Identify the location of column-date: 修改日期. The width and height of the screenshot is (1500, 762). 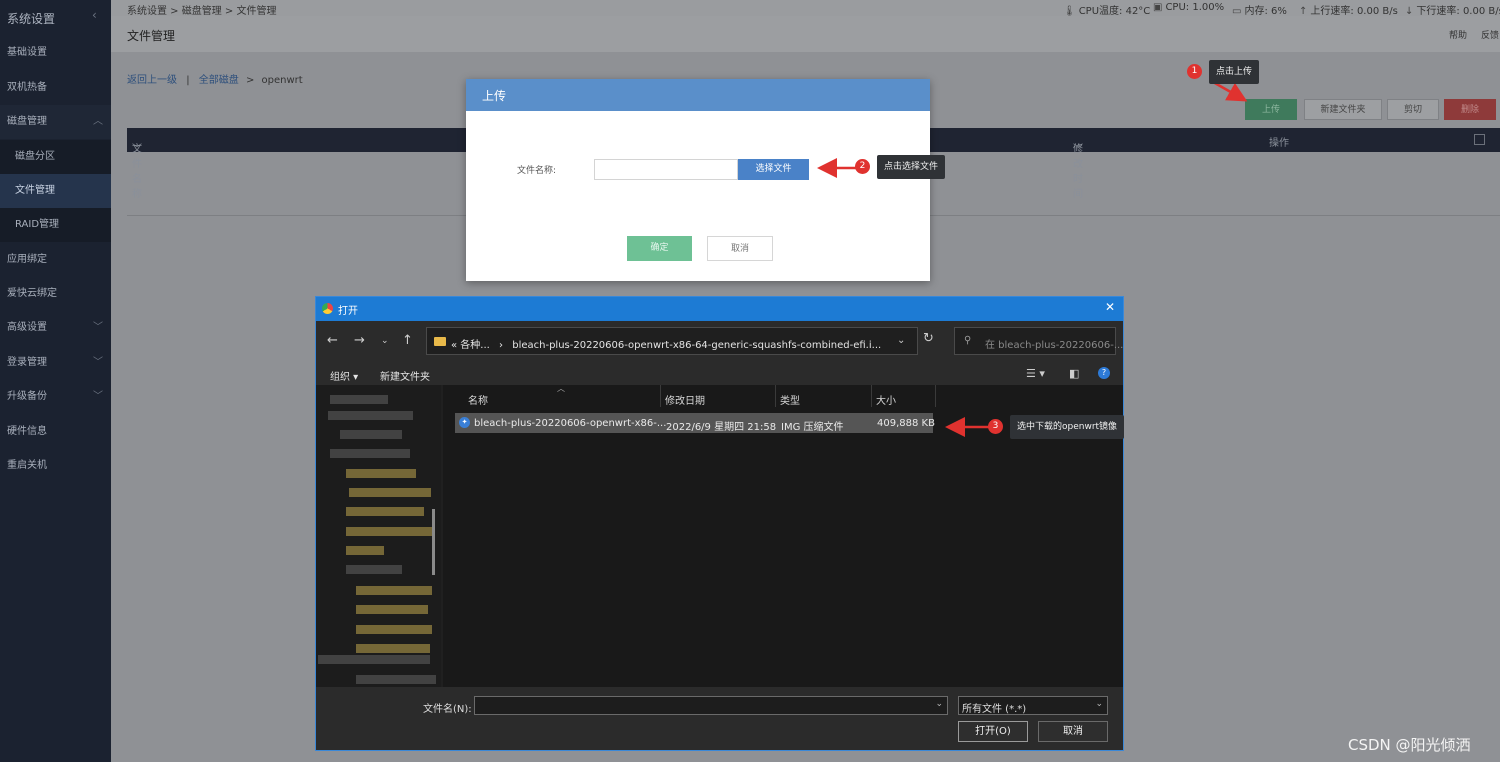
(685, 399).